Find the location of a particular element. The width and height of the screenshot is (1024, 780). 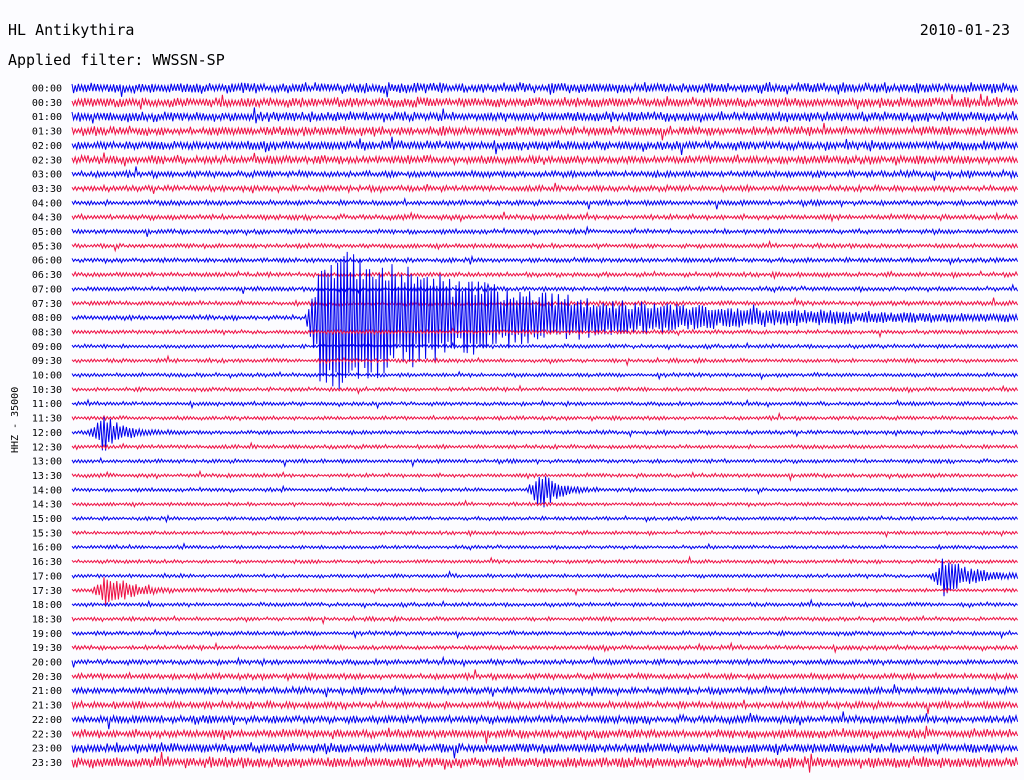

row-time-label: 10:00 is located at coordinates (47, 376).